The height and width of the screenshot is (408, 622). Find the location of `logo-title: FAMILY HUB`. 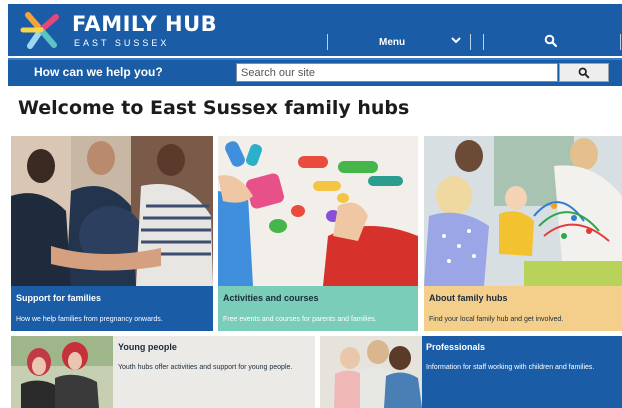

logo-title: FAMILY HUB is located at coordinates (145, 24).